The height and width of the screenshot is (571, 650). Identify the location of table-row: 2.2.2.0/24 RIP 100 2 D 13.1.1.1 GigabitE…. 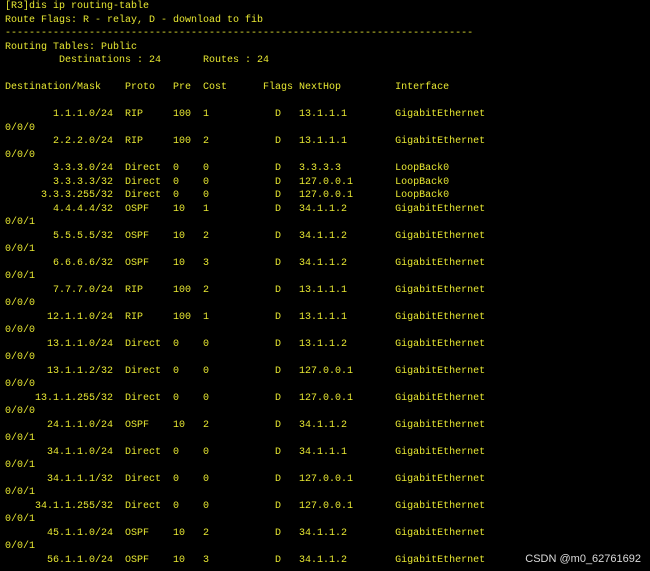
(245, 141).